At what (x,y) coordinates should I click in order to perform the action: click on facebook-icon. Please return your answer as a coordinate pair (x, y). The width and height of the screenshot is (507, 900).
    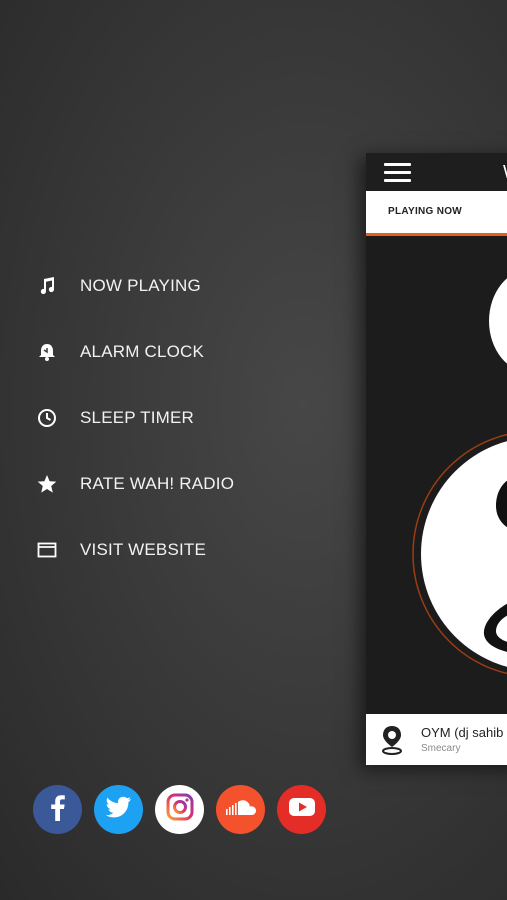
    Looking at the image, I should click on (58, 809).